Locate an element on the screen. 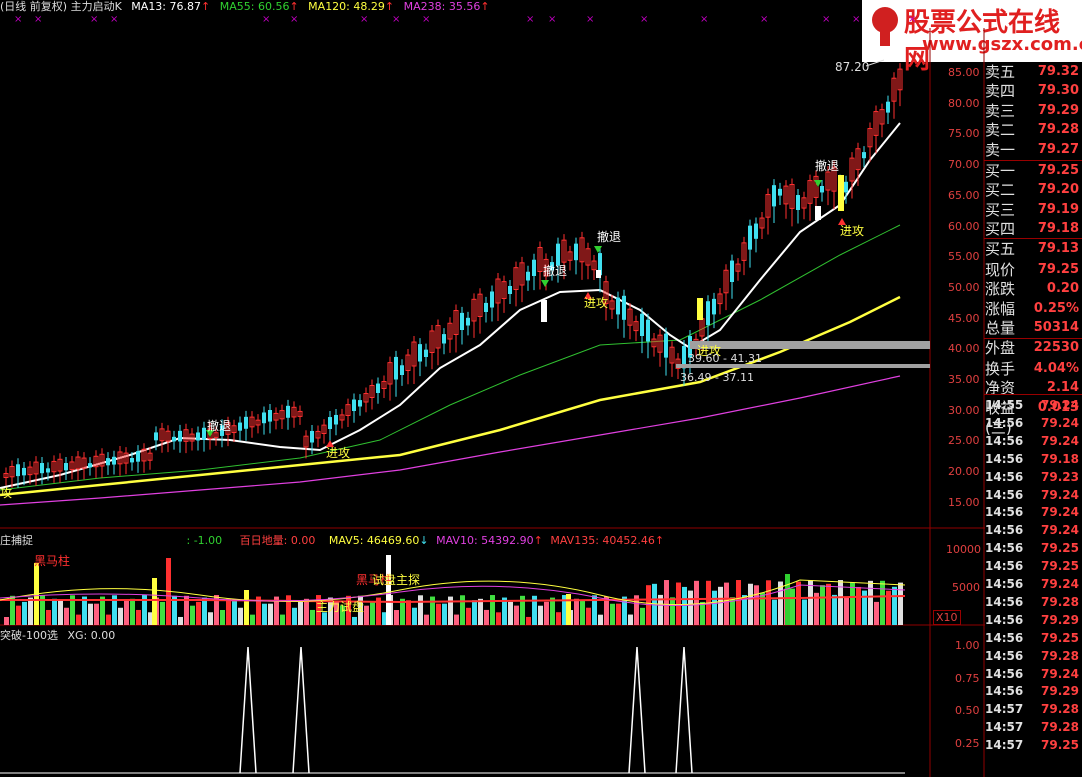 The height and width of the screenshot is (777, 1082). price-axis-label: 55.00 is located at coordinates (964, 257).